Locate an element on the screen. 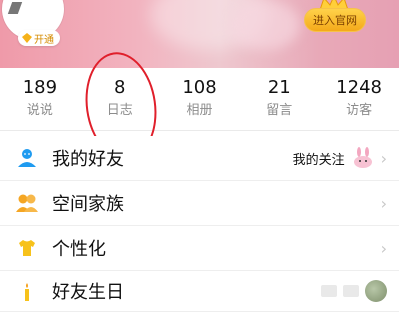 This screenshot has height=312, width=399. enter-official-site-button: 进入官网 is located at coordinates (335, 20).